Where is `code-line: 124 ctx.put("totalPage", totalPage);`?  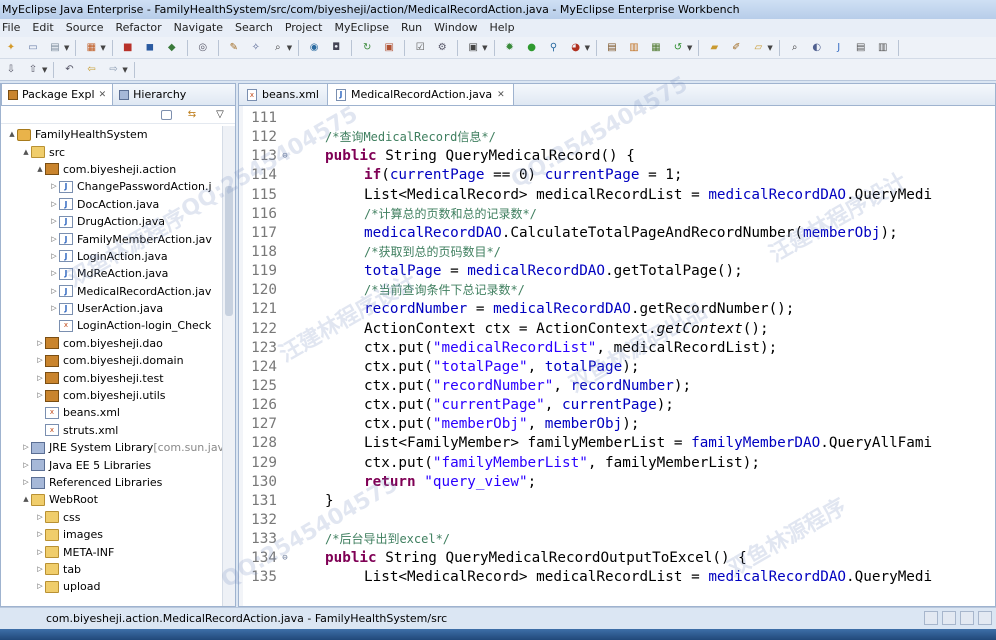 code-line: 124 ctx.put("totalPage", totalPage); is located at coordinates (617, 367).